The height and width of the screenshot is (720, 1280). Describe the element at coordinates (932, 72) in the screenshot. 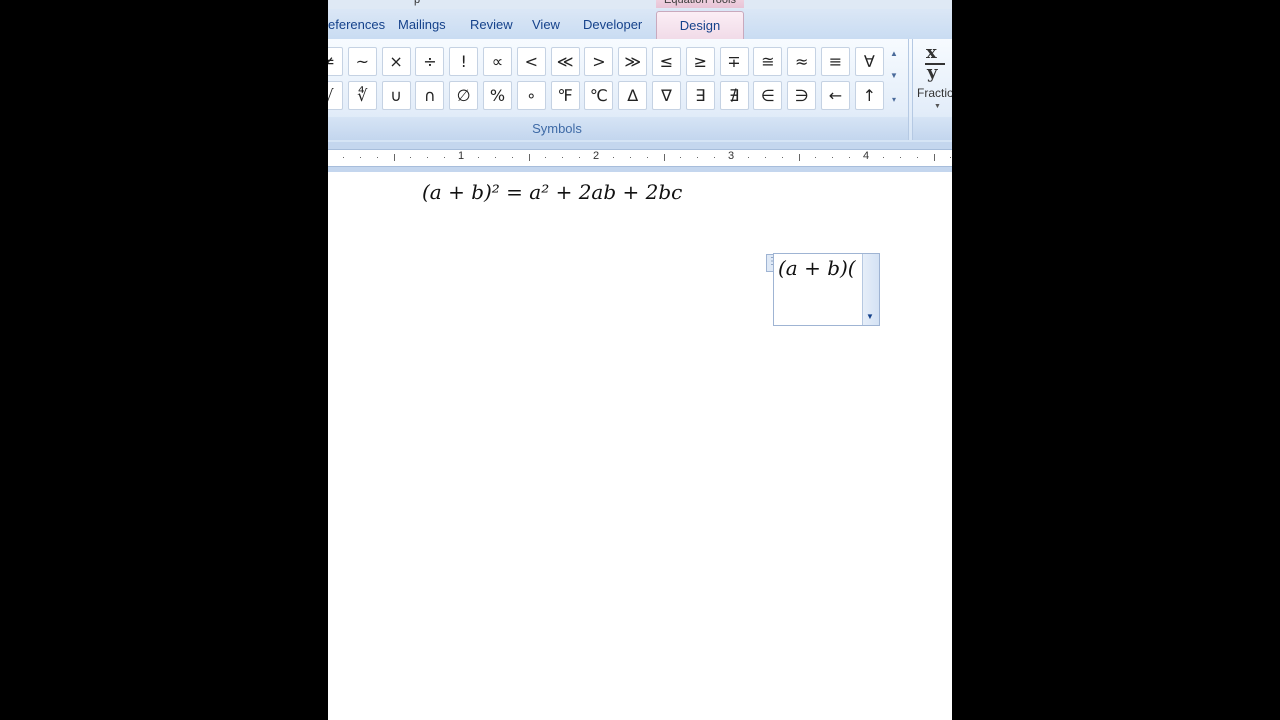

I see `fraction-denominator: y` at that location.